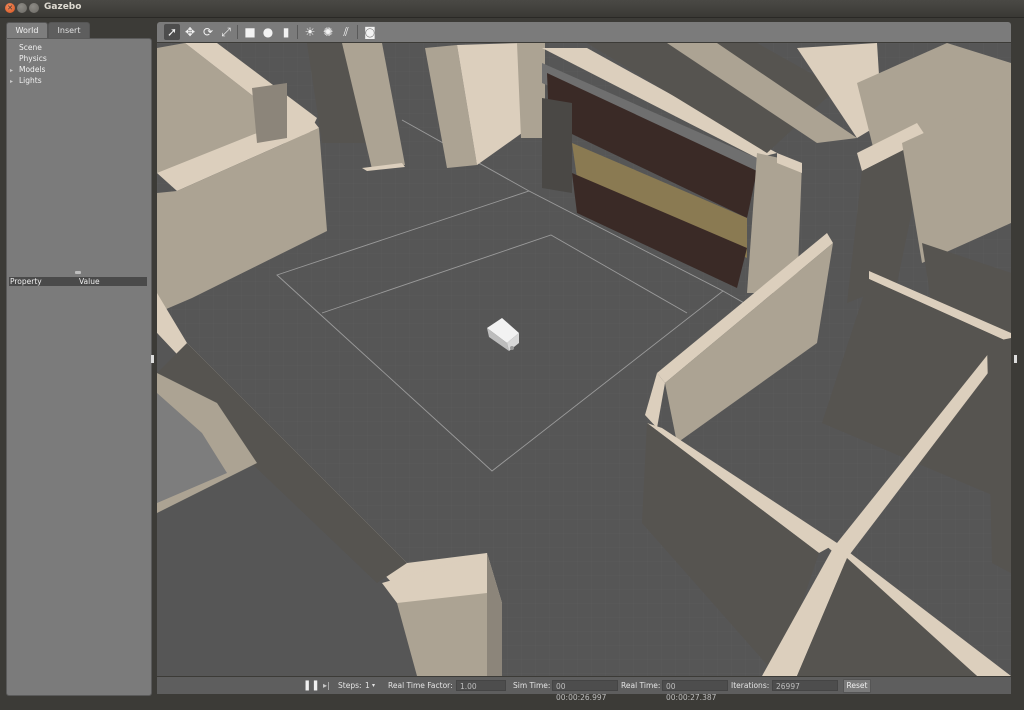 The image size is (1024, 710). What do you see at coordinates (1015, 359) in the screenshot?
I see `right-panel-collapse-handle` at bounding box center [1015, 359].